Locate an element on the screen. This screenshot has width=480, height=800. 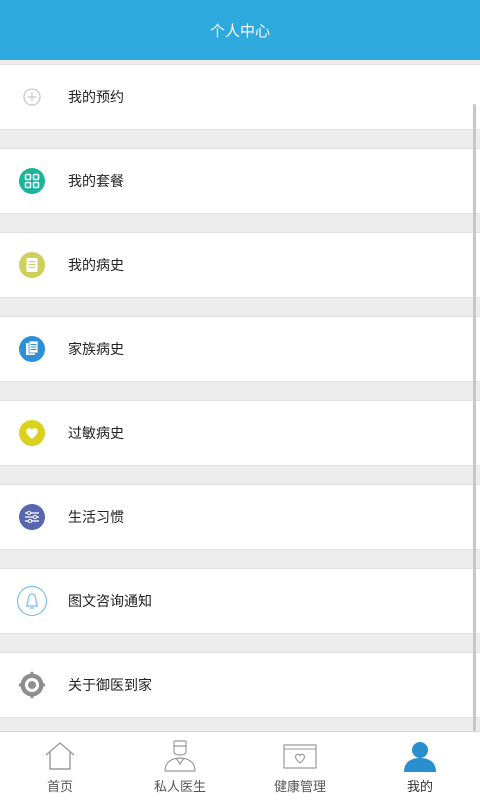
bell-icon is located at coordinates (32, 601).